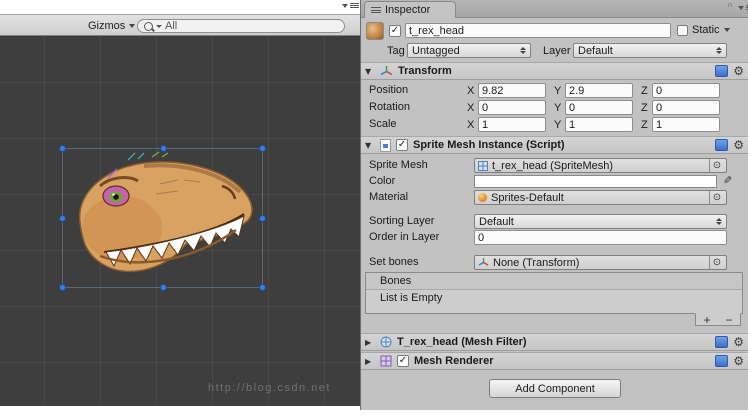  Describe the element at coordinates (682, 30) in the screenshot. I see `static-checkbox` at that location.